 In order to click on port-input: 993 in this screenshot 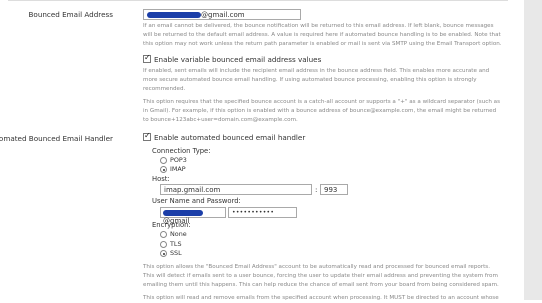, I will do `click(334, 189)`.